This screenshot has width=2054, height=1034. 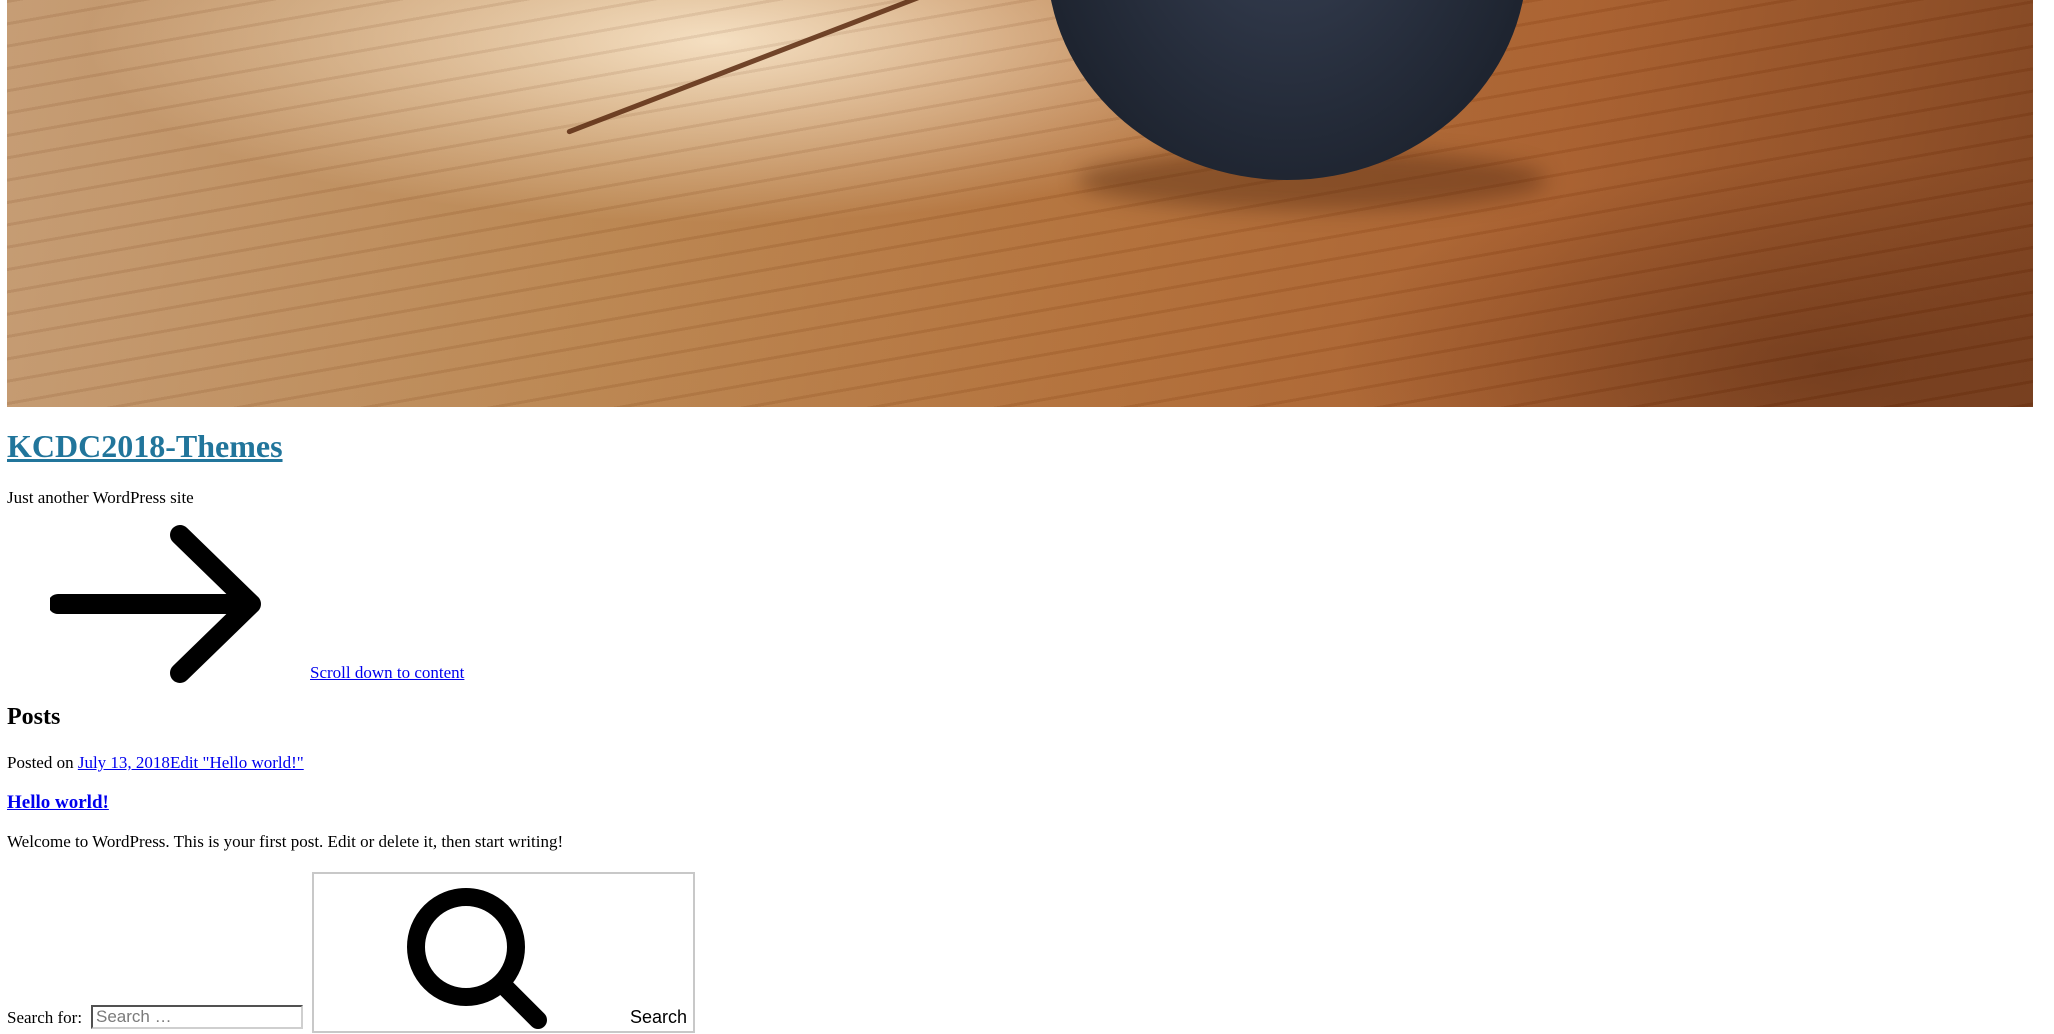 I want to click on site-title: KCDC2018-Themes, so click(x=145, y=446).